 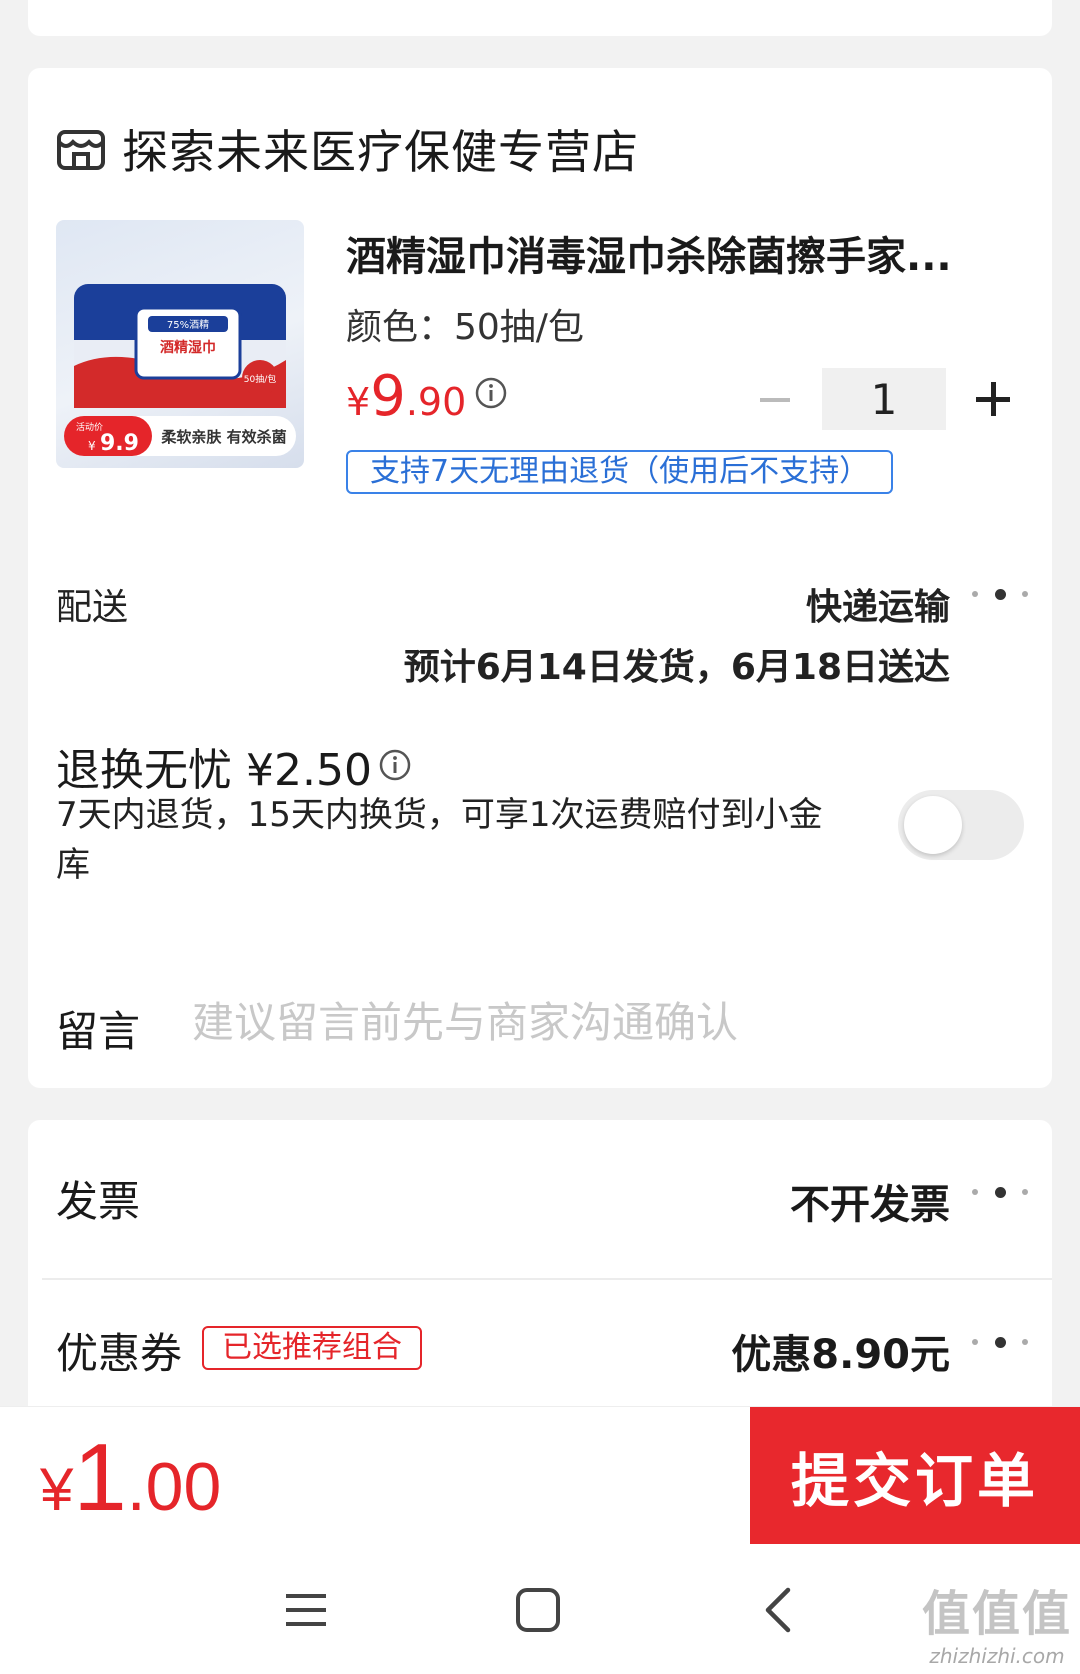 I want to click on info-icon, so click(x=491, y=393).